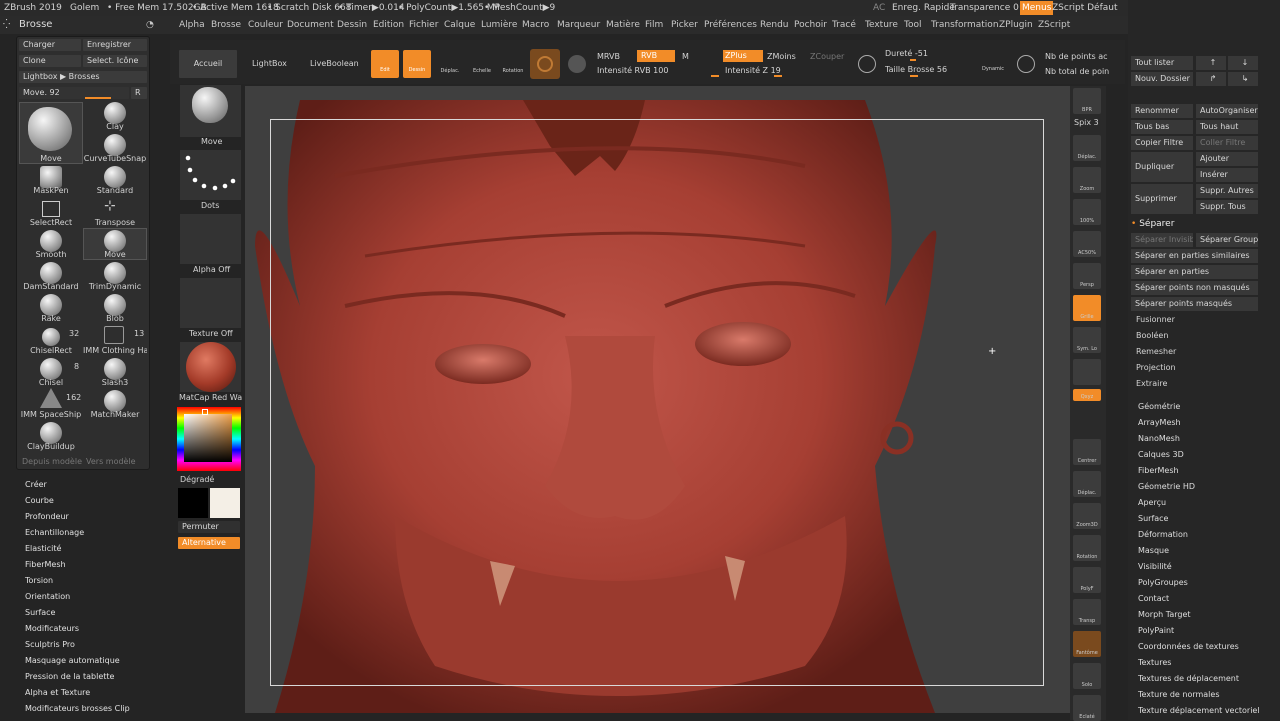 The height and width of the screenshot is (721, 1280). Describe the element at coordinates (115, 273) in the screenshot. I see `brush-trimdynamic-icon` at that location.